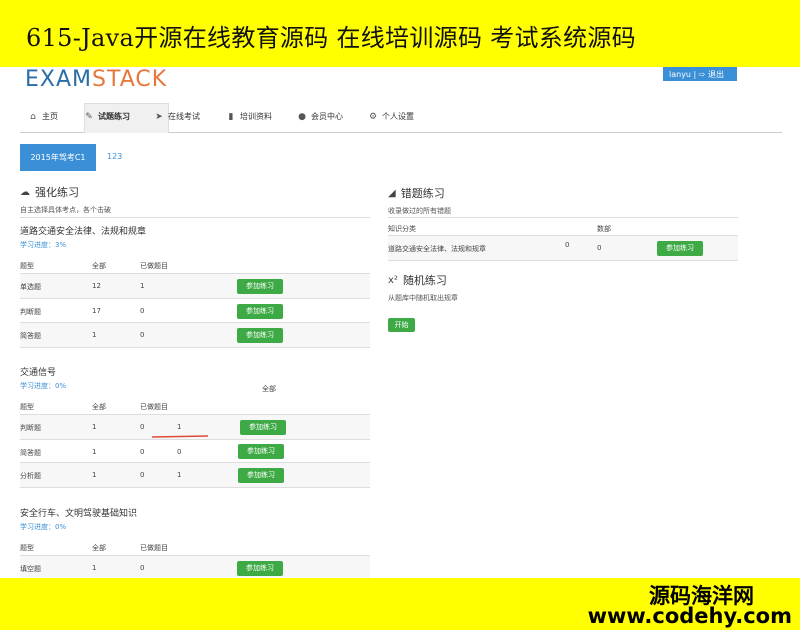 Image resolution: width=800 pixels, height=630 pixels. I want to click on nav-item-home: ⌂ 主页, so click(43, 116).